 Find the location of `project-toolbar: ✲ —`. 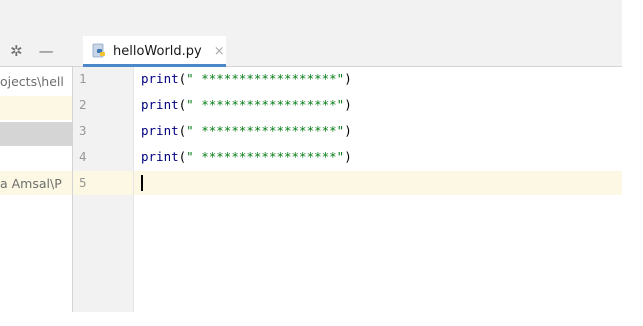

project-toolbar: ✲ — is located at coordinates (32, 51).